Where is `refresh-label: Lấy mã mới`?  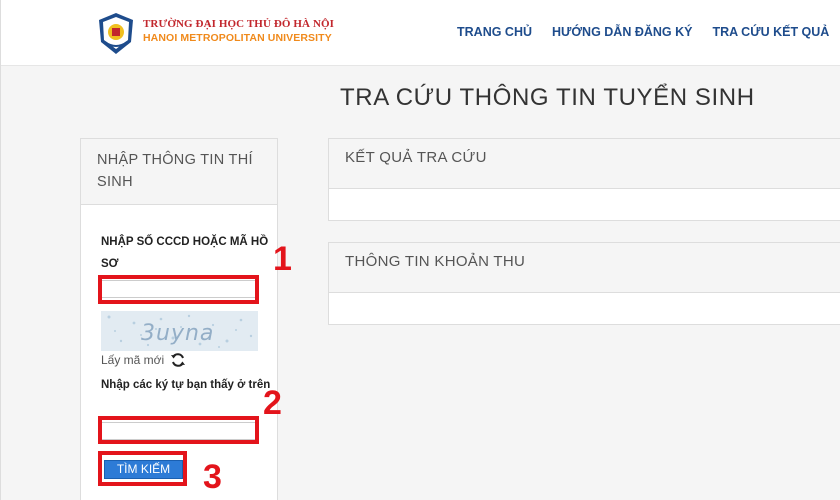
refresh-label: Lấy mã mới is located at coordinates (133, 360).